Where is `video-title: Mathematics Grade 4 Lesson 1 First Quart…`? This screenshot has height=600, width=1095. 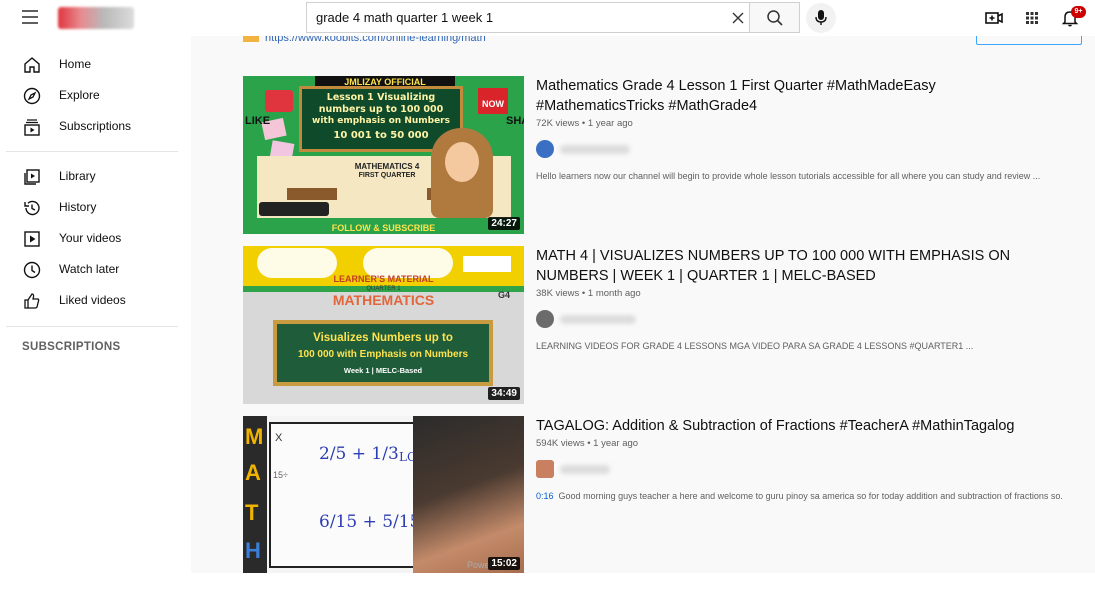
video-title: Mathematics Grade 4 Lesson 1 First Quart… is located at coordinates (801, 96).